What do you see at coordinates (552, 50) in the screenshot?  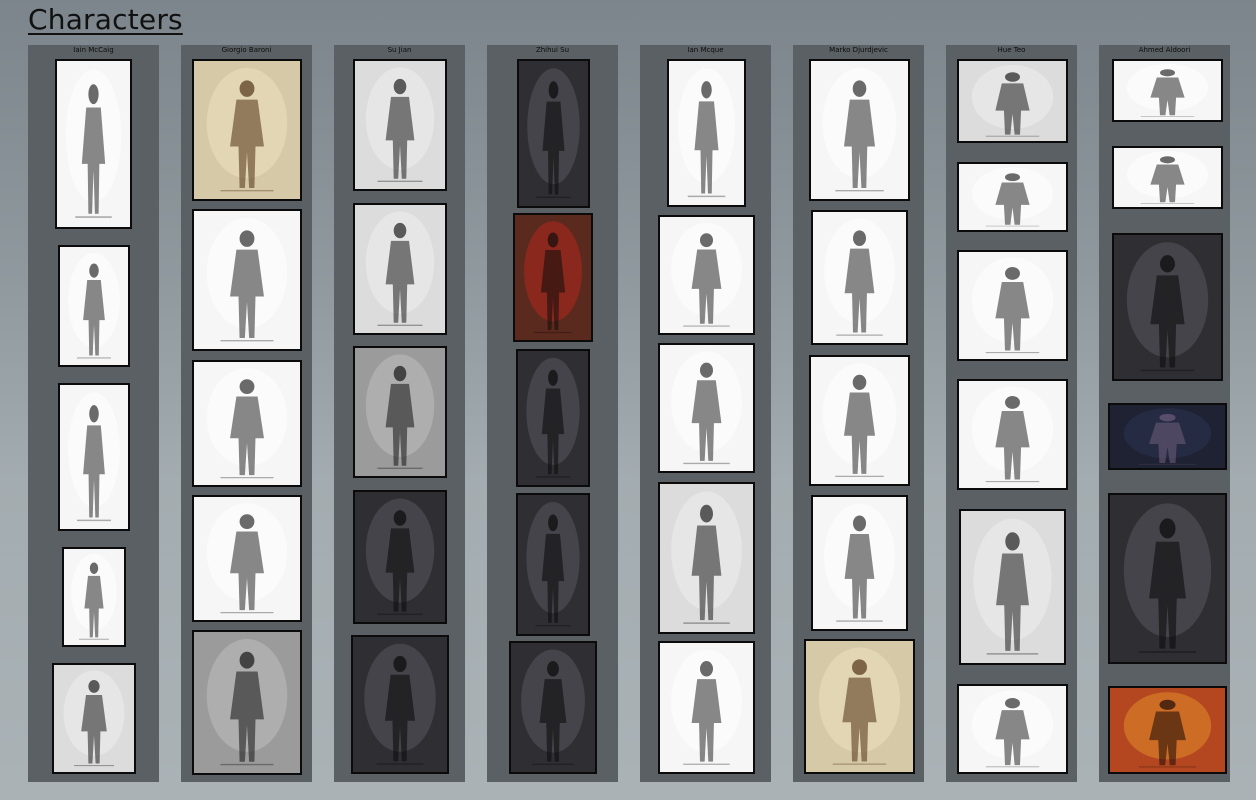 I see `artist-name: Zhihui Su` at bounding box center [552, 50].